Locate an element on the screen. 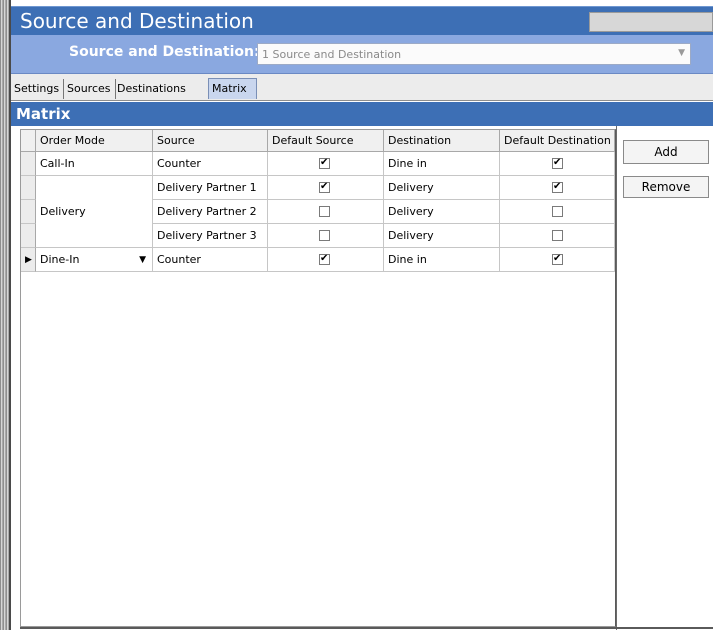  source-cell: Delivery Partner 2 is located at coordinates (210, 212).